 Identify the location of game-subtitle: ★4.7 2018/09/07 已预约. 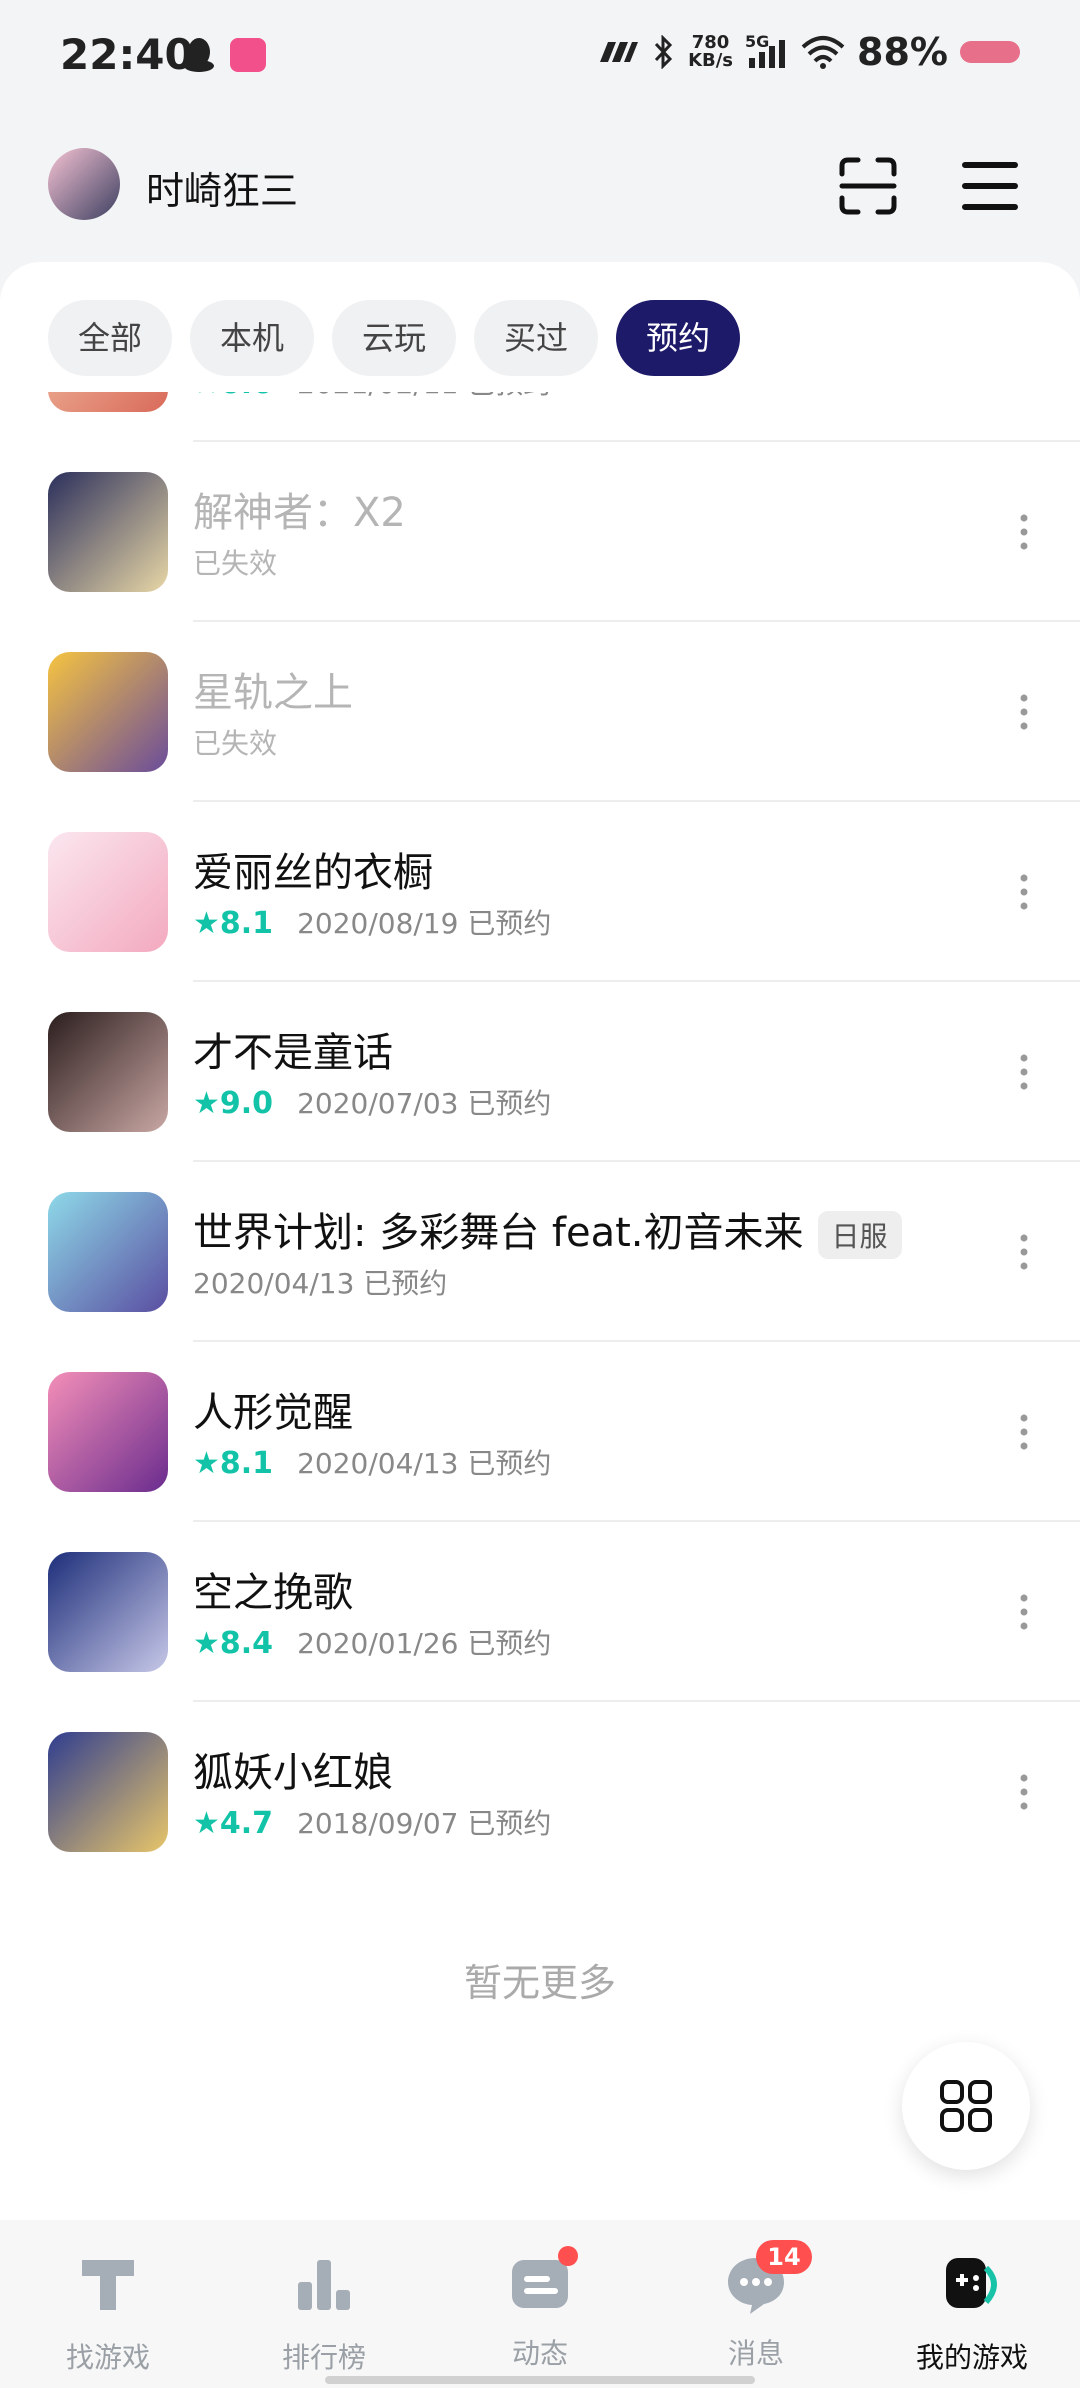
(372, 1823).